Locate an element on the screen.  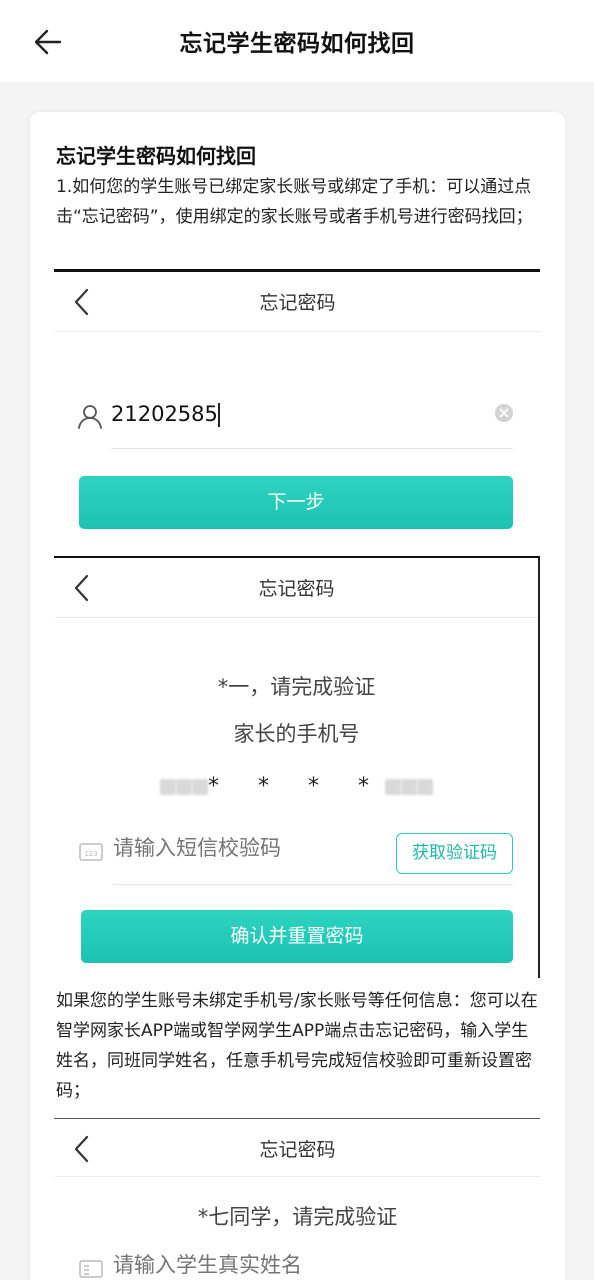
get-code-button: 获取验证码 is located at coordinates (454, 853).